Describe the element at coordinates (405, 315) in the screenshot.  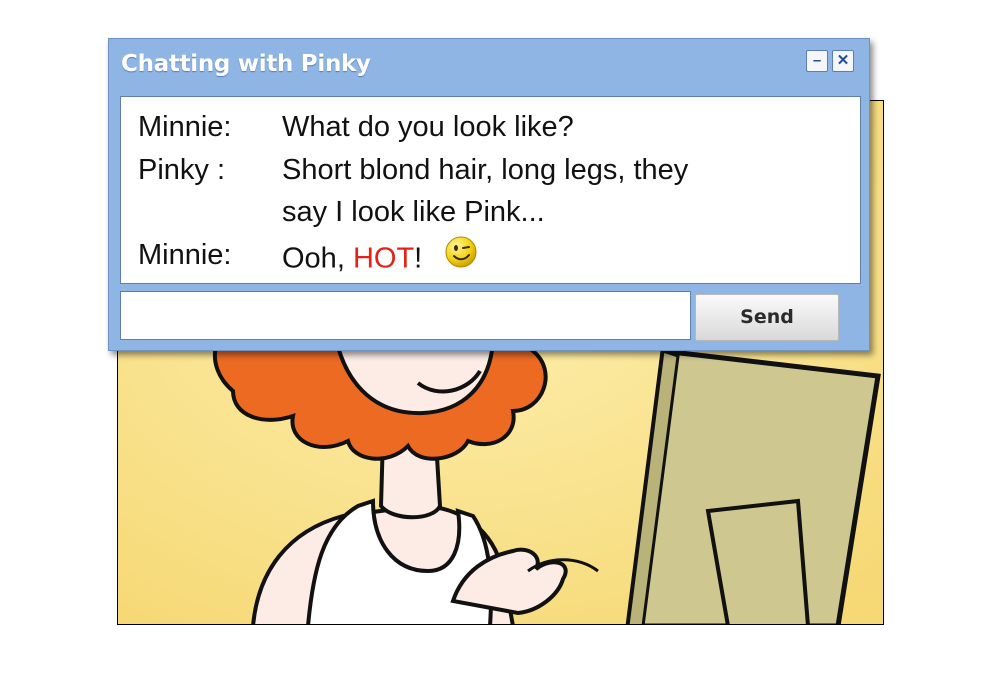
I see `message-input` at that location.